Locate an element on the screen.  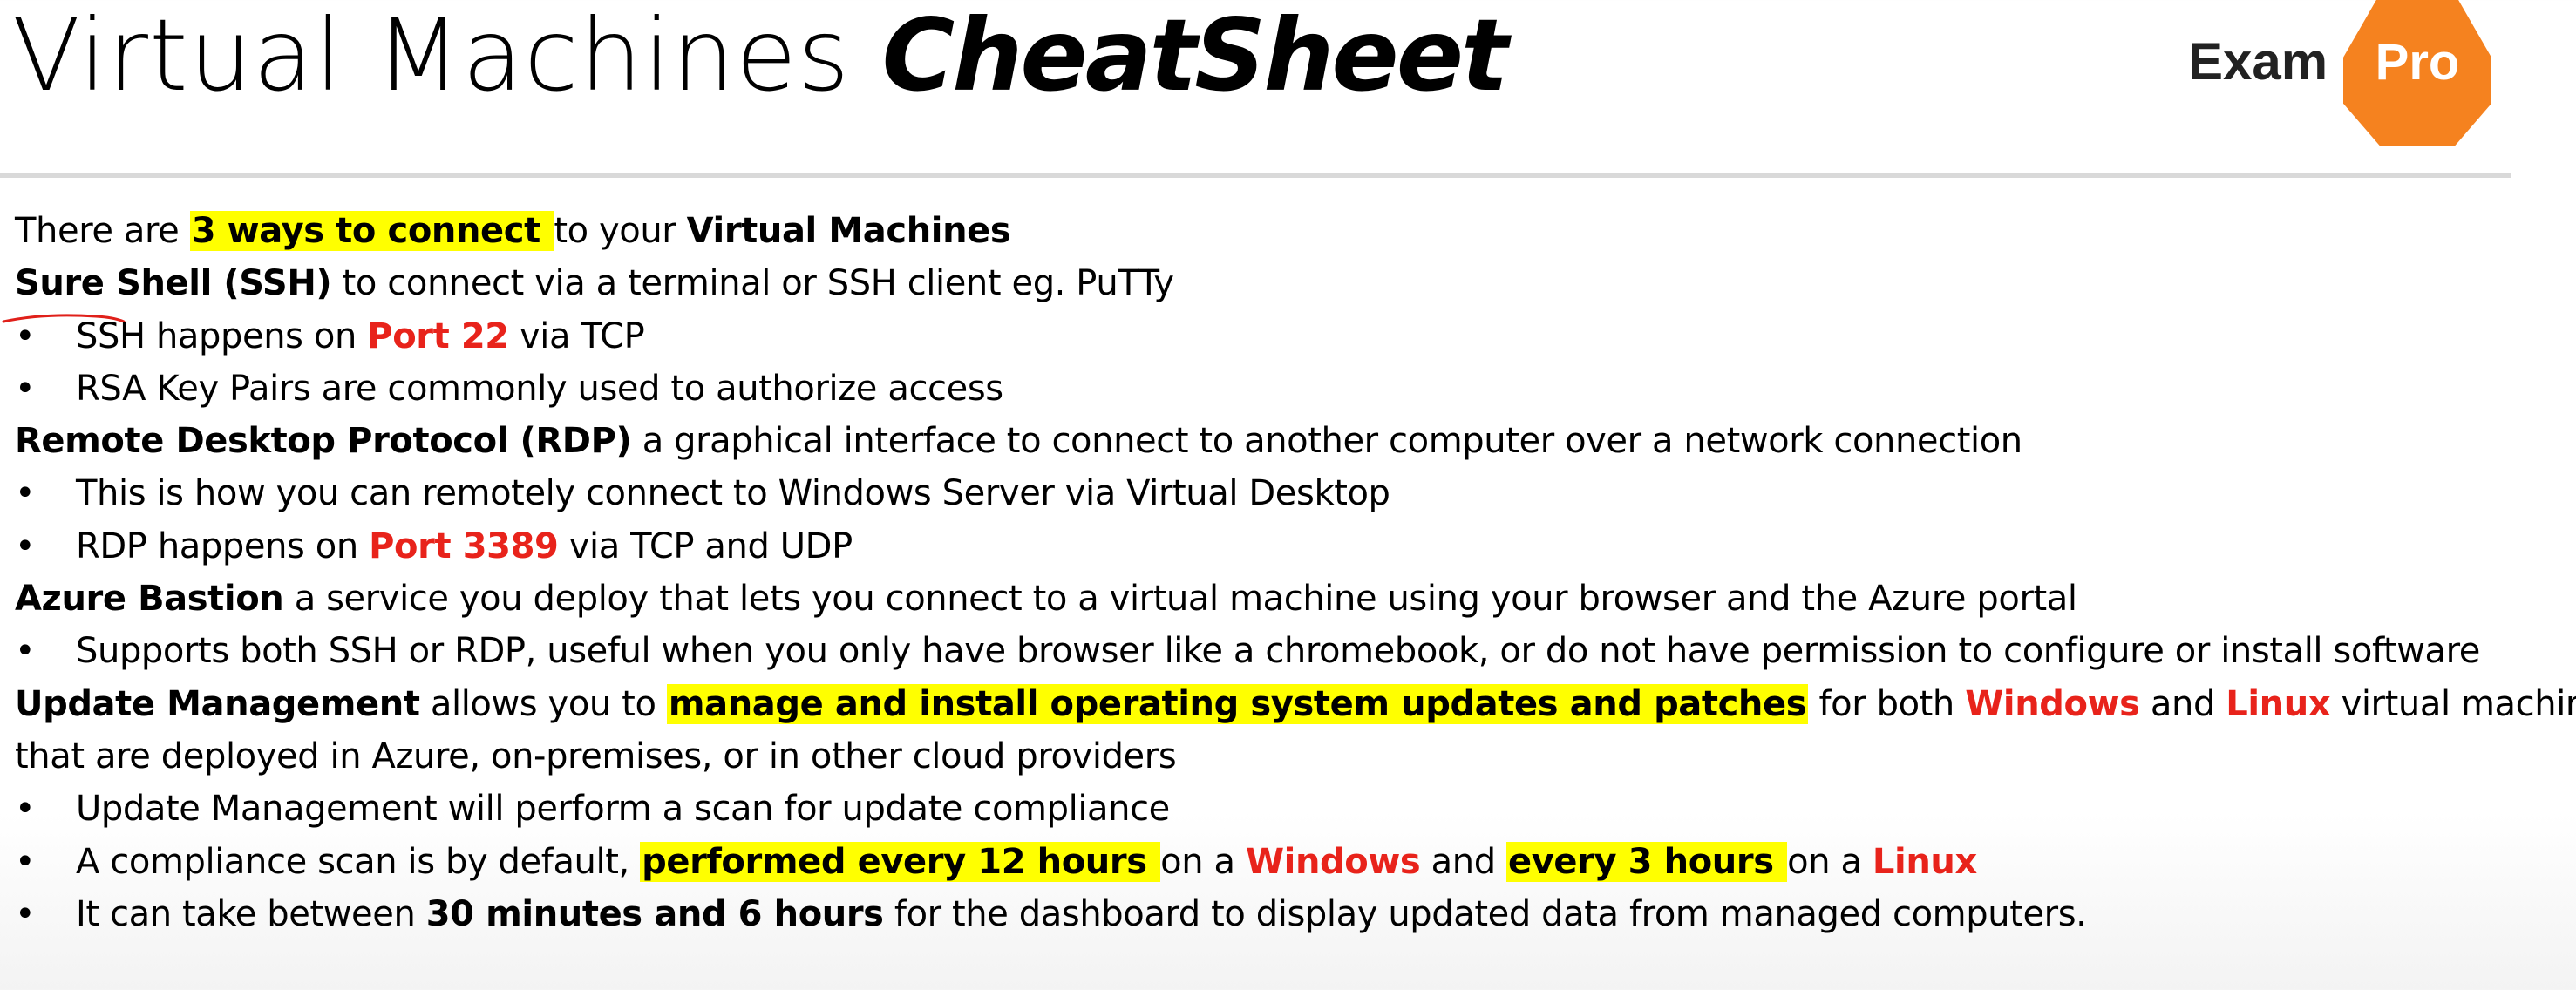
text-segment: via TCP is located at coordinates (576, 336).